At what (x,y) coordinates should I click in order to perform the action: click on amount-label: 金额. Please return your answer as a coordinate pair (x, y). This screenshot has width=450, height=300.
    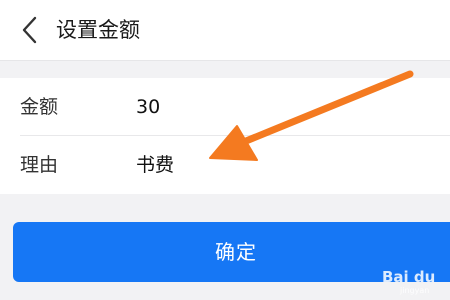
    Looking at the image, I should click on (39, 107).